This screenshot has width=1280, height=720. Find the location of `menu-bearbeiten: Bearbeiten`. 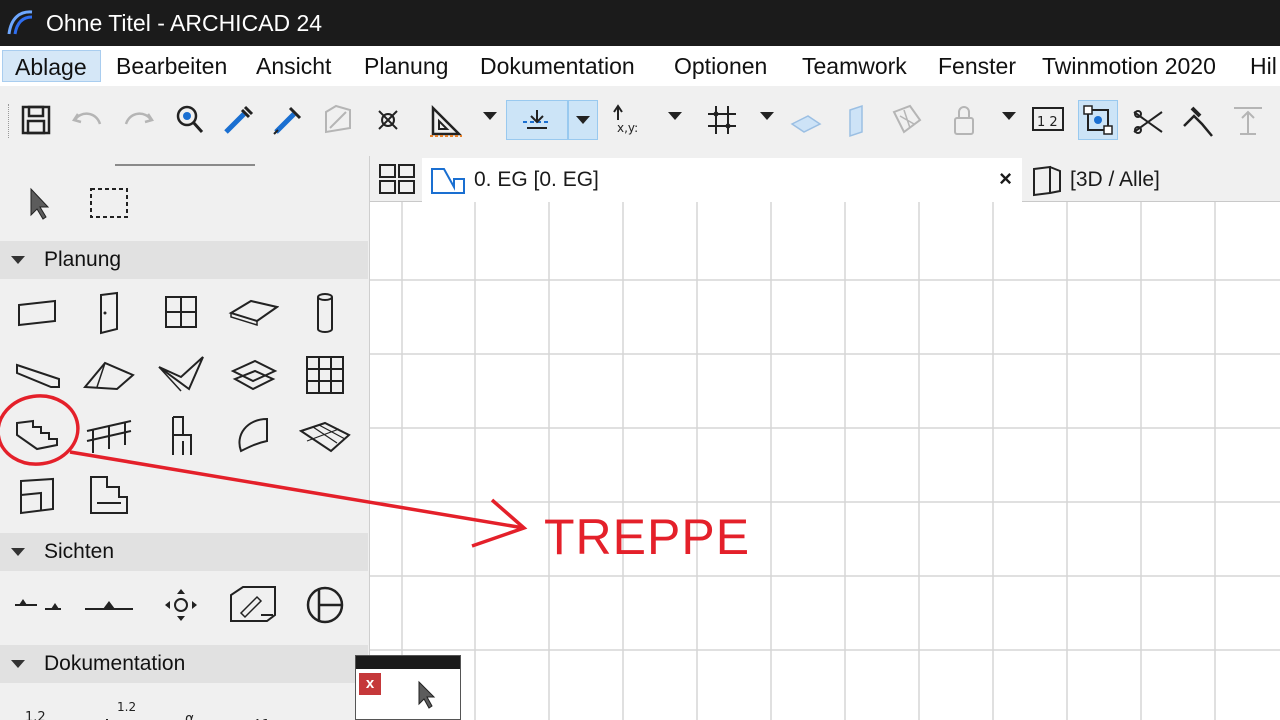

menu-bearbeiten: Bearbeiten is located at coordinates (171, 66).